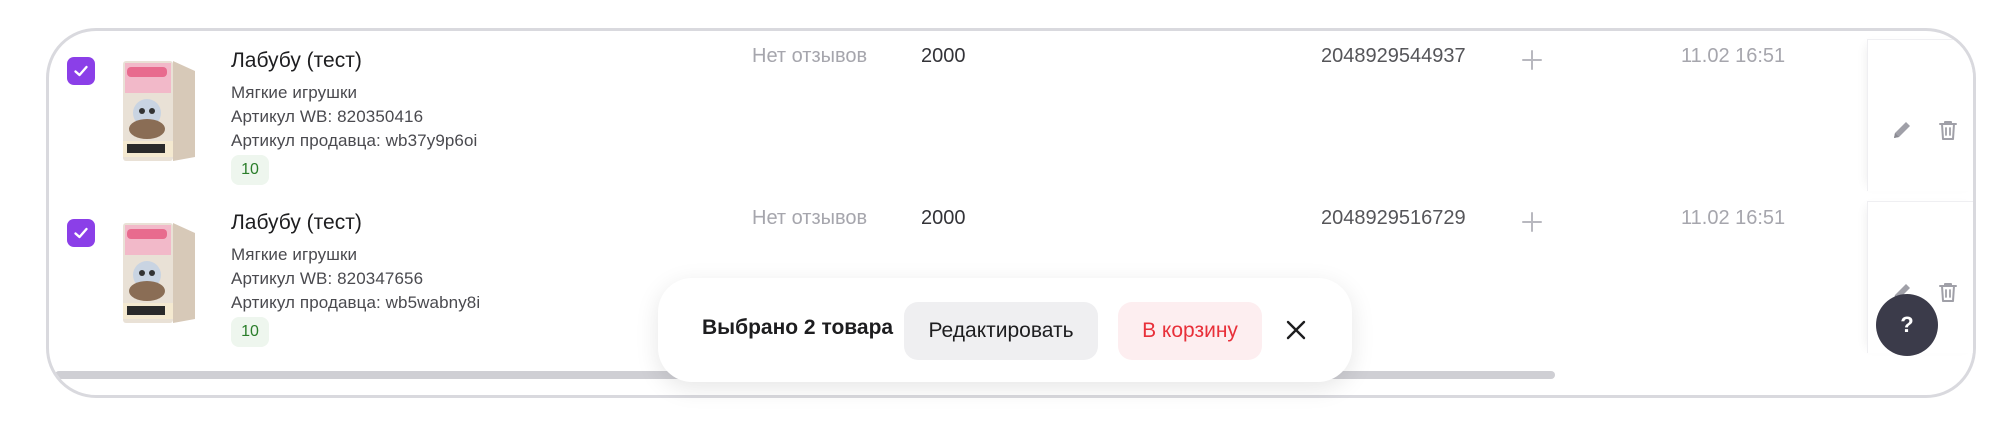 The height and width of the screenshot is (423, 2016). I want to click on product-barcode: 2048929516729, so click(1393, 218).